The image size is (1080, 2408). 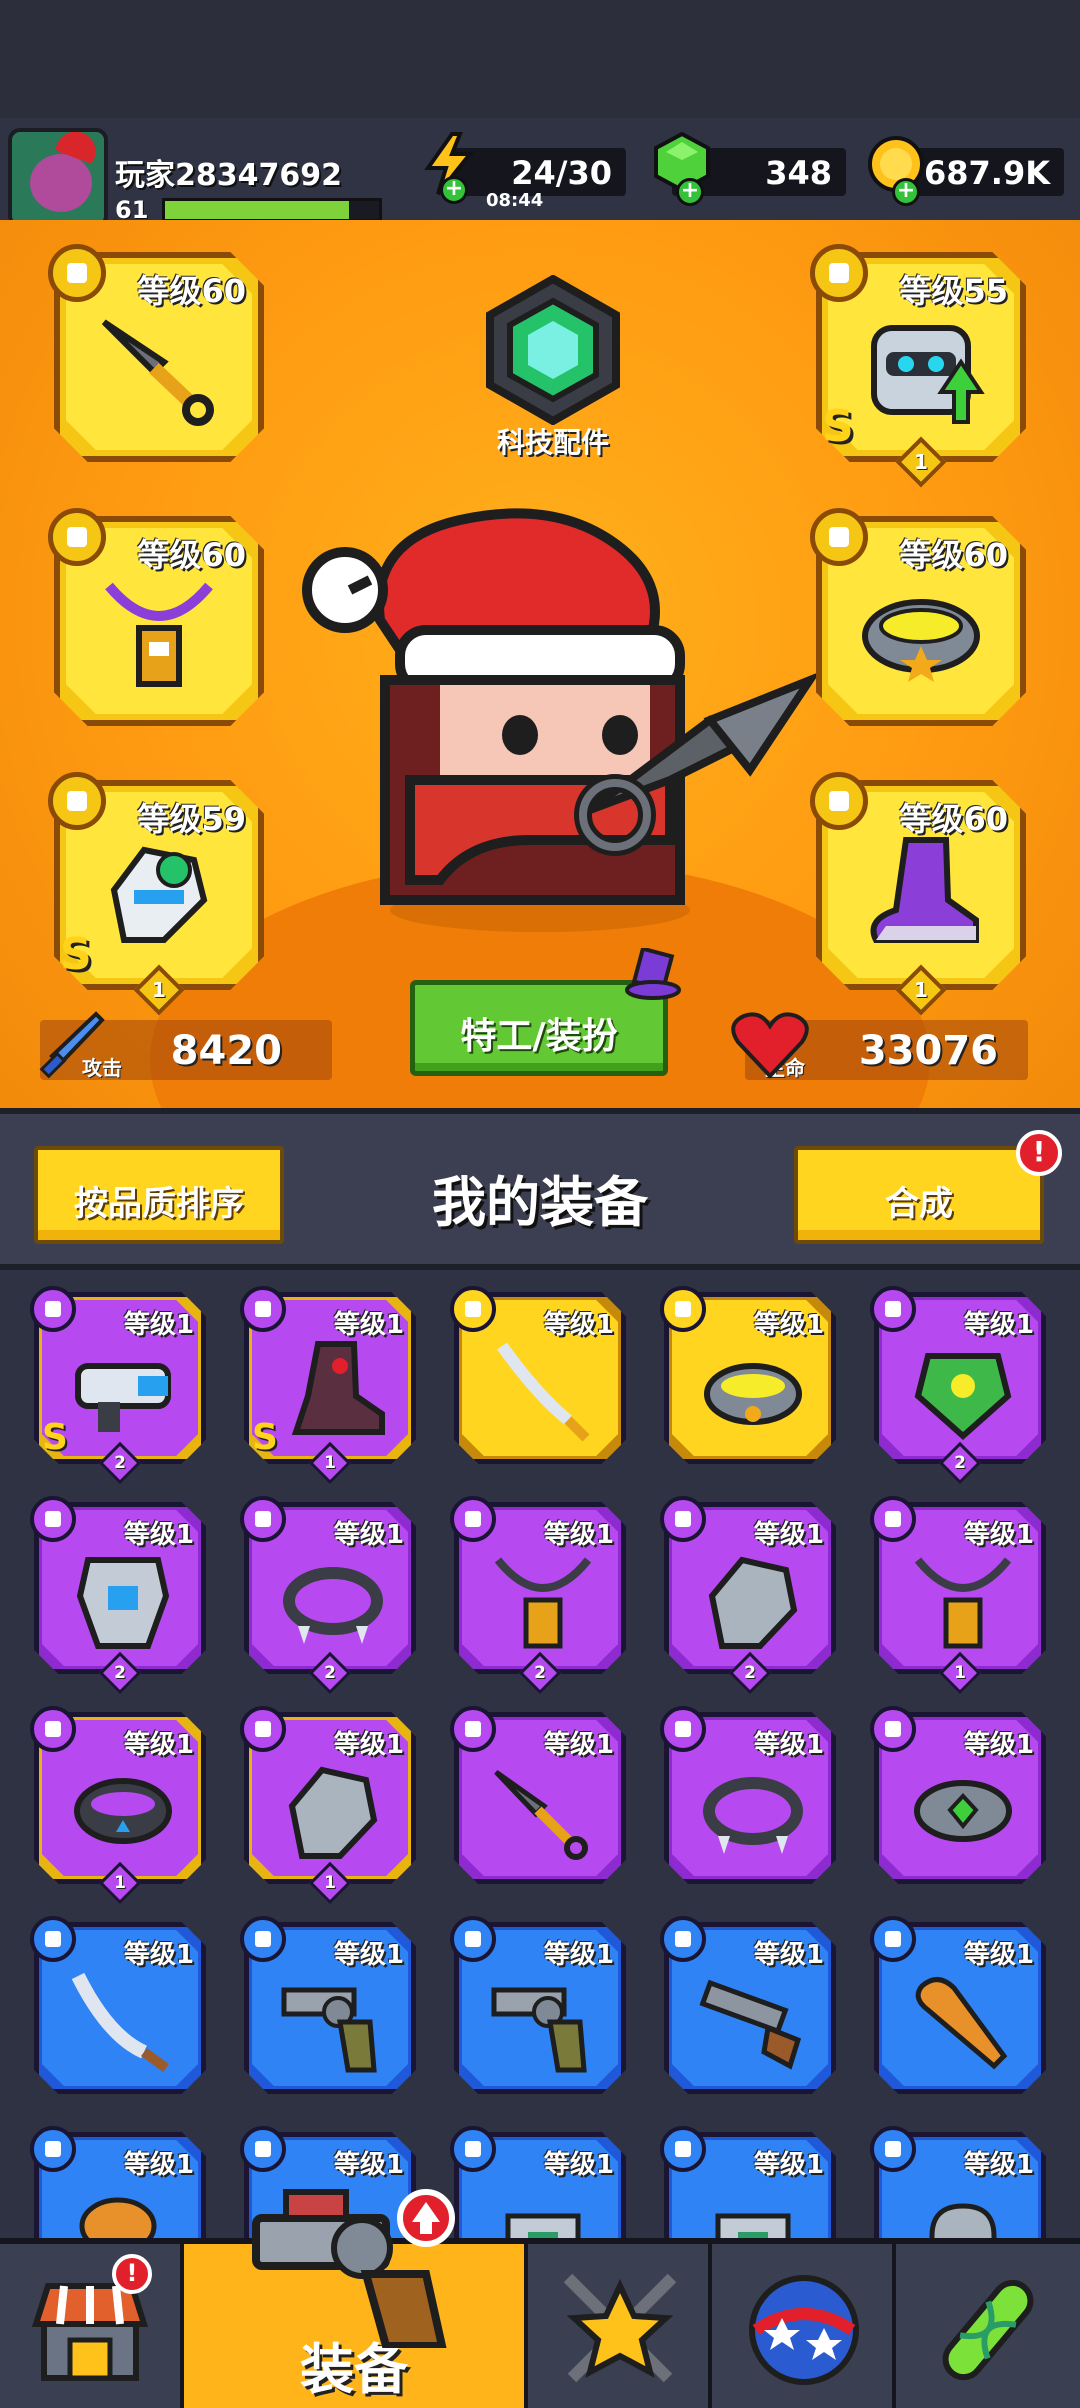 I want to click on equipment-item: 等级1 S 1, so click(x=328, y=1385).